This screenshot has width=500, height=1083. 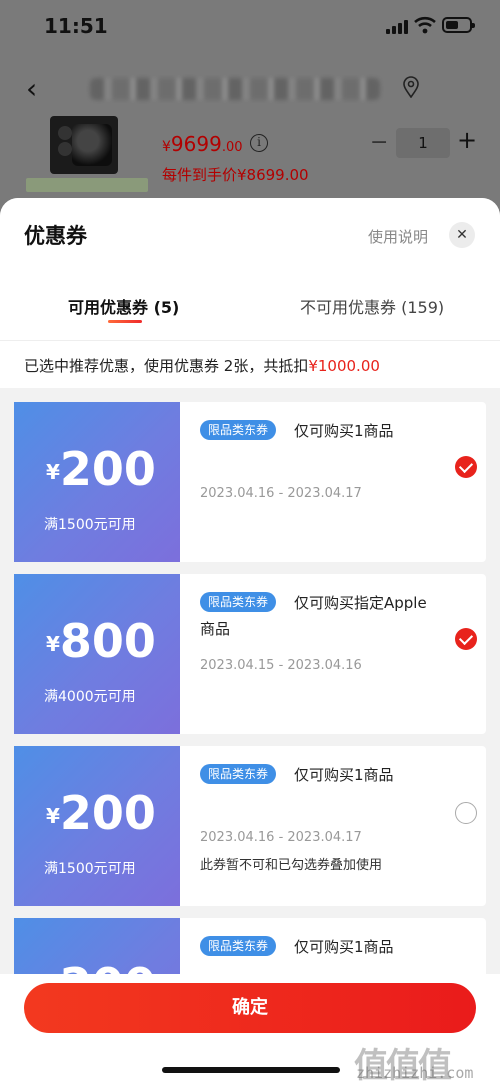 I want to click on watermark-url: zhizhizhi.com, so click(x=415, y=1073).